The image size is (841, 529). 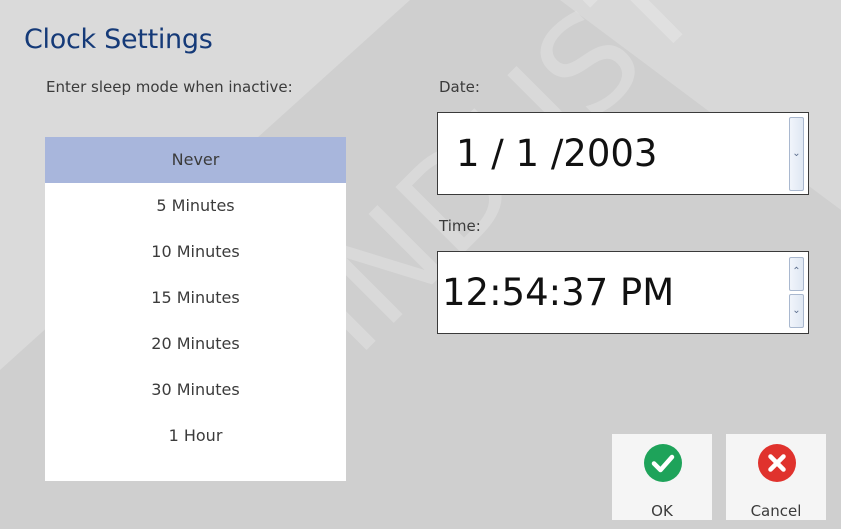 I want to click on cancel-button: Cancel, so click(x=776, y=477).